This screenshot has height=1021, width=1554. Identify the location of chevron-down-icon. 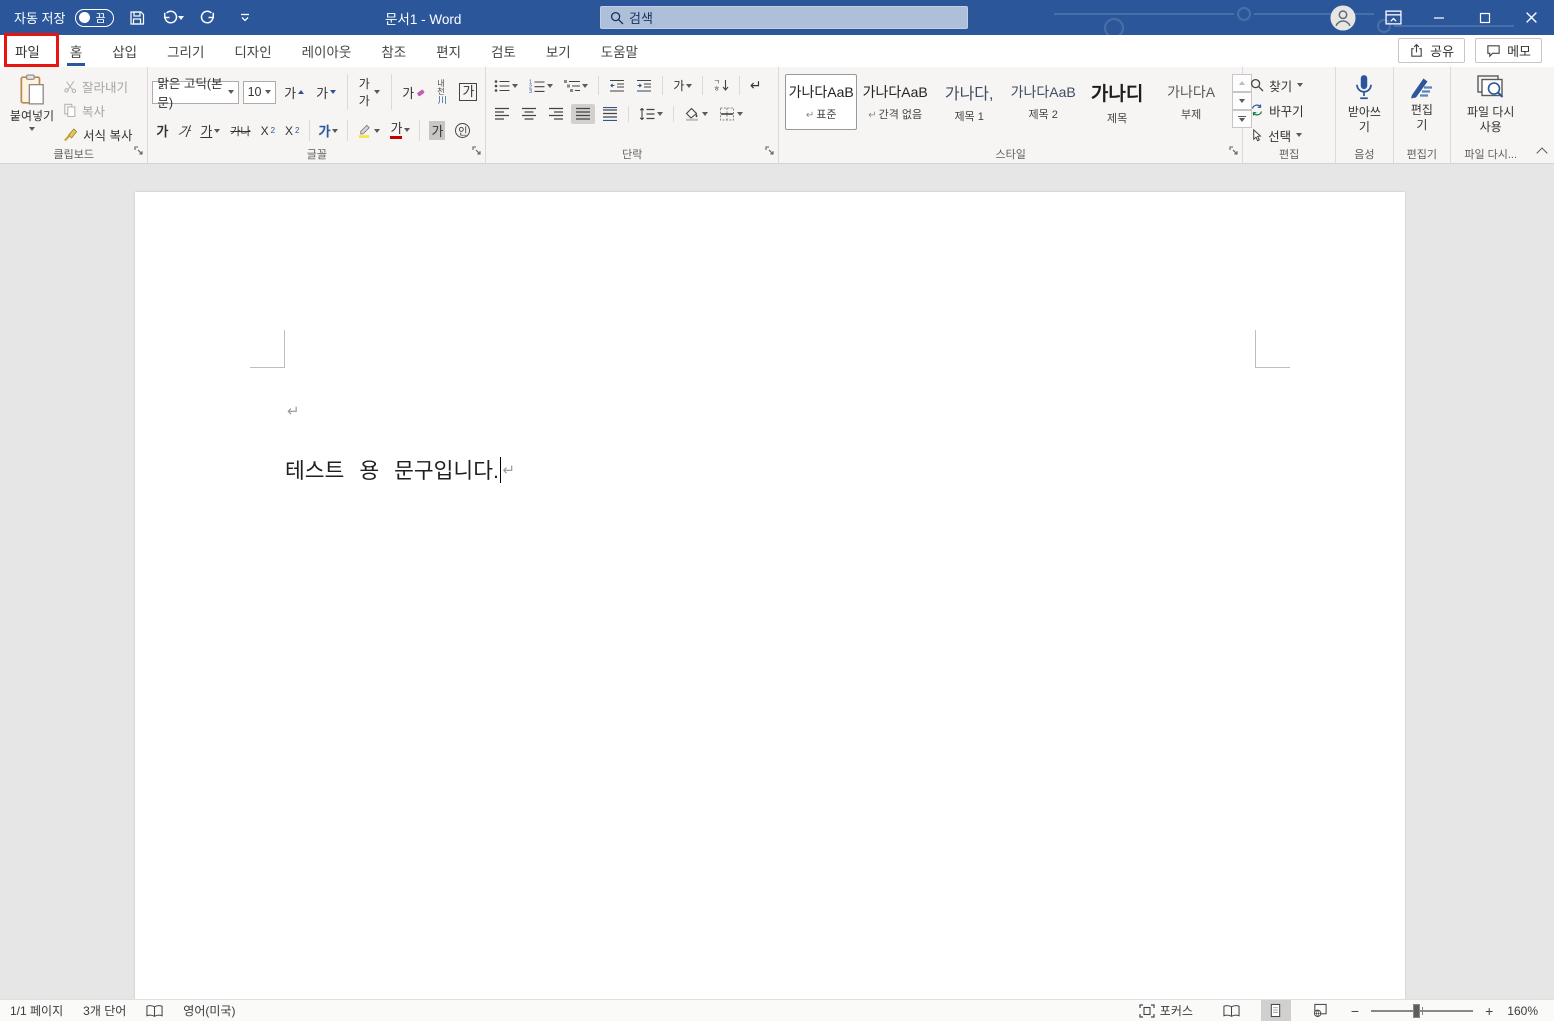
(181, 17).